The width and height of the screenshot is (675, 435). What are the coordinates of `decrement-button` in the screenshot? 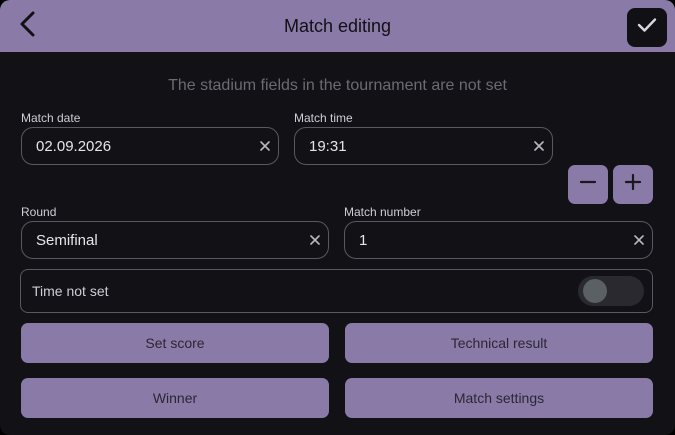 It's located at (588, 184).